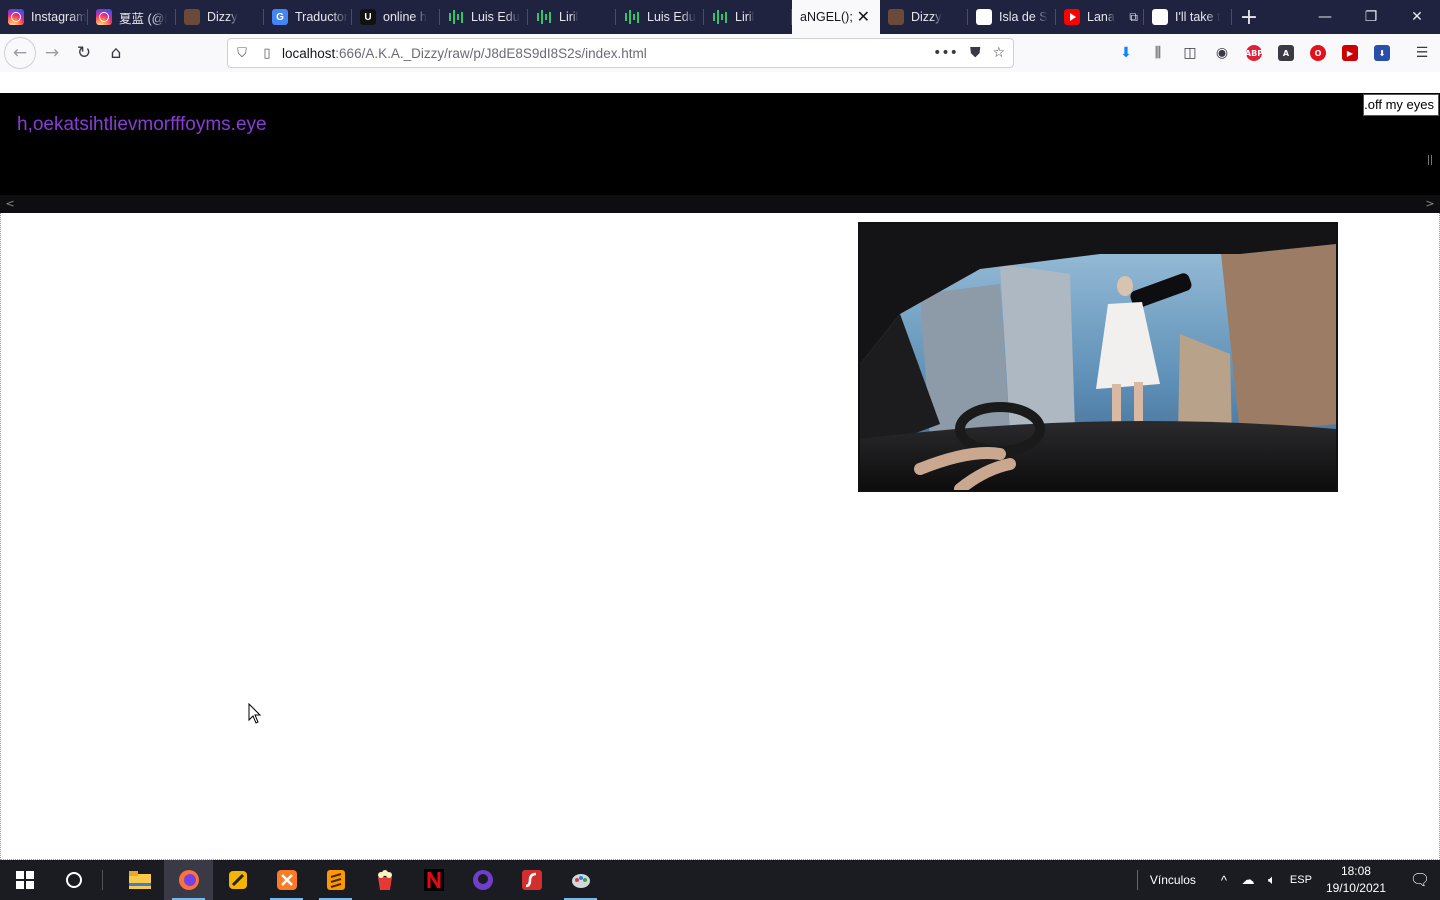  Describe the element at coordinates (322, 17) in the screenshot. I see `tab-label: Traductor` at that location.